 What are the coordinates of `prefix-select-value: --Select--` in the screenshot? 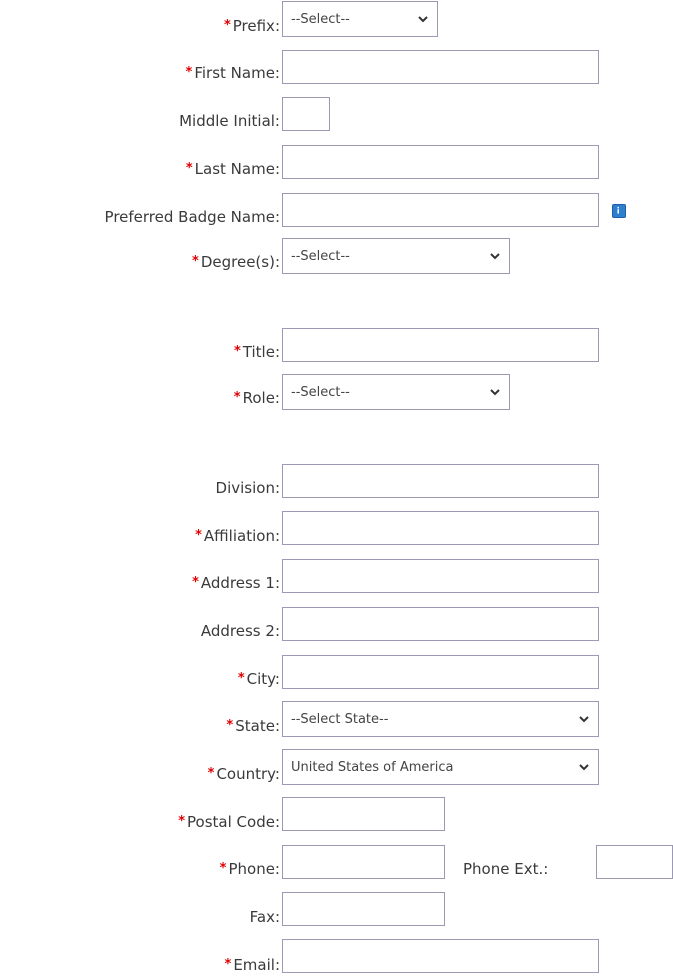 It's located at (320, 19).